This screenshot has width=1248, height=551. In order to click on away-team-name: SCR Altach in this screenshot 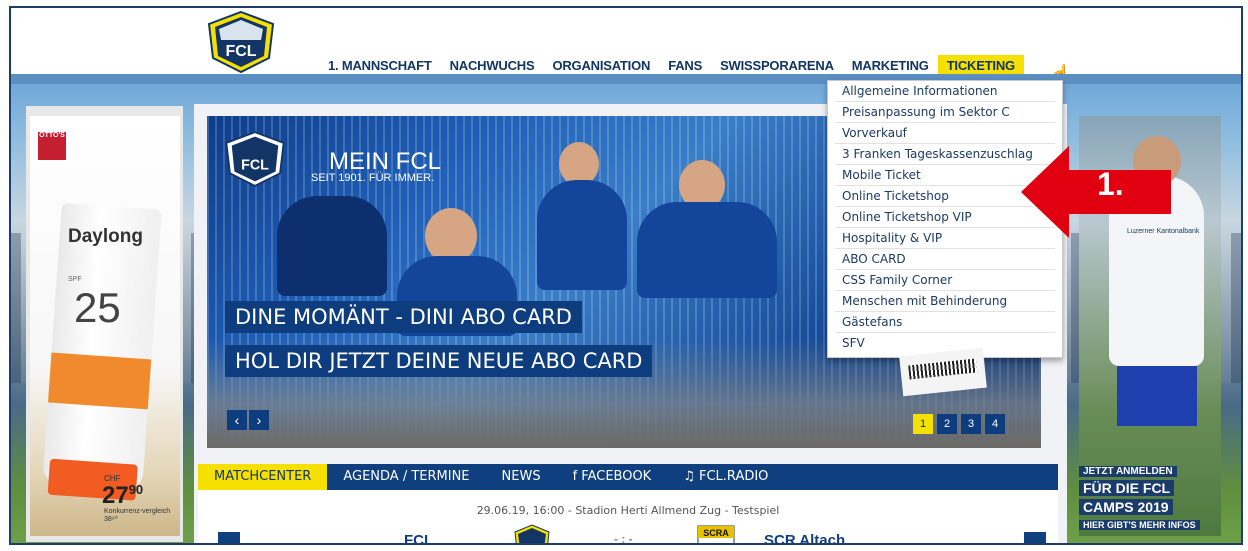, I will do `click(805, 538)`.